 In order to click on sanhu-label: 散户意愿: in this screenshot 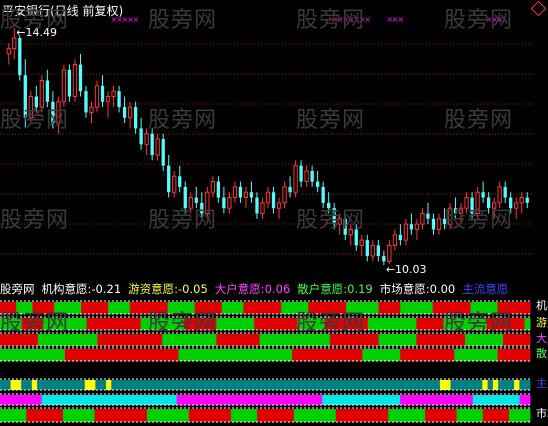, I will do `click(322, 289)`.